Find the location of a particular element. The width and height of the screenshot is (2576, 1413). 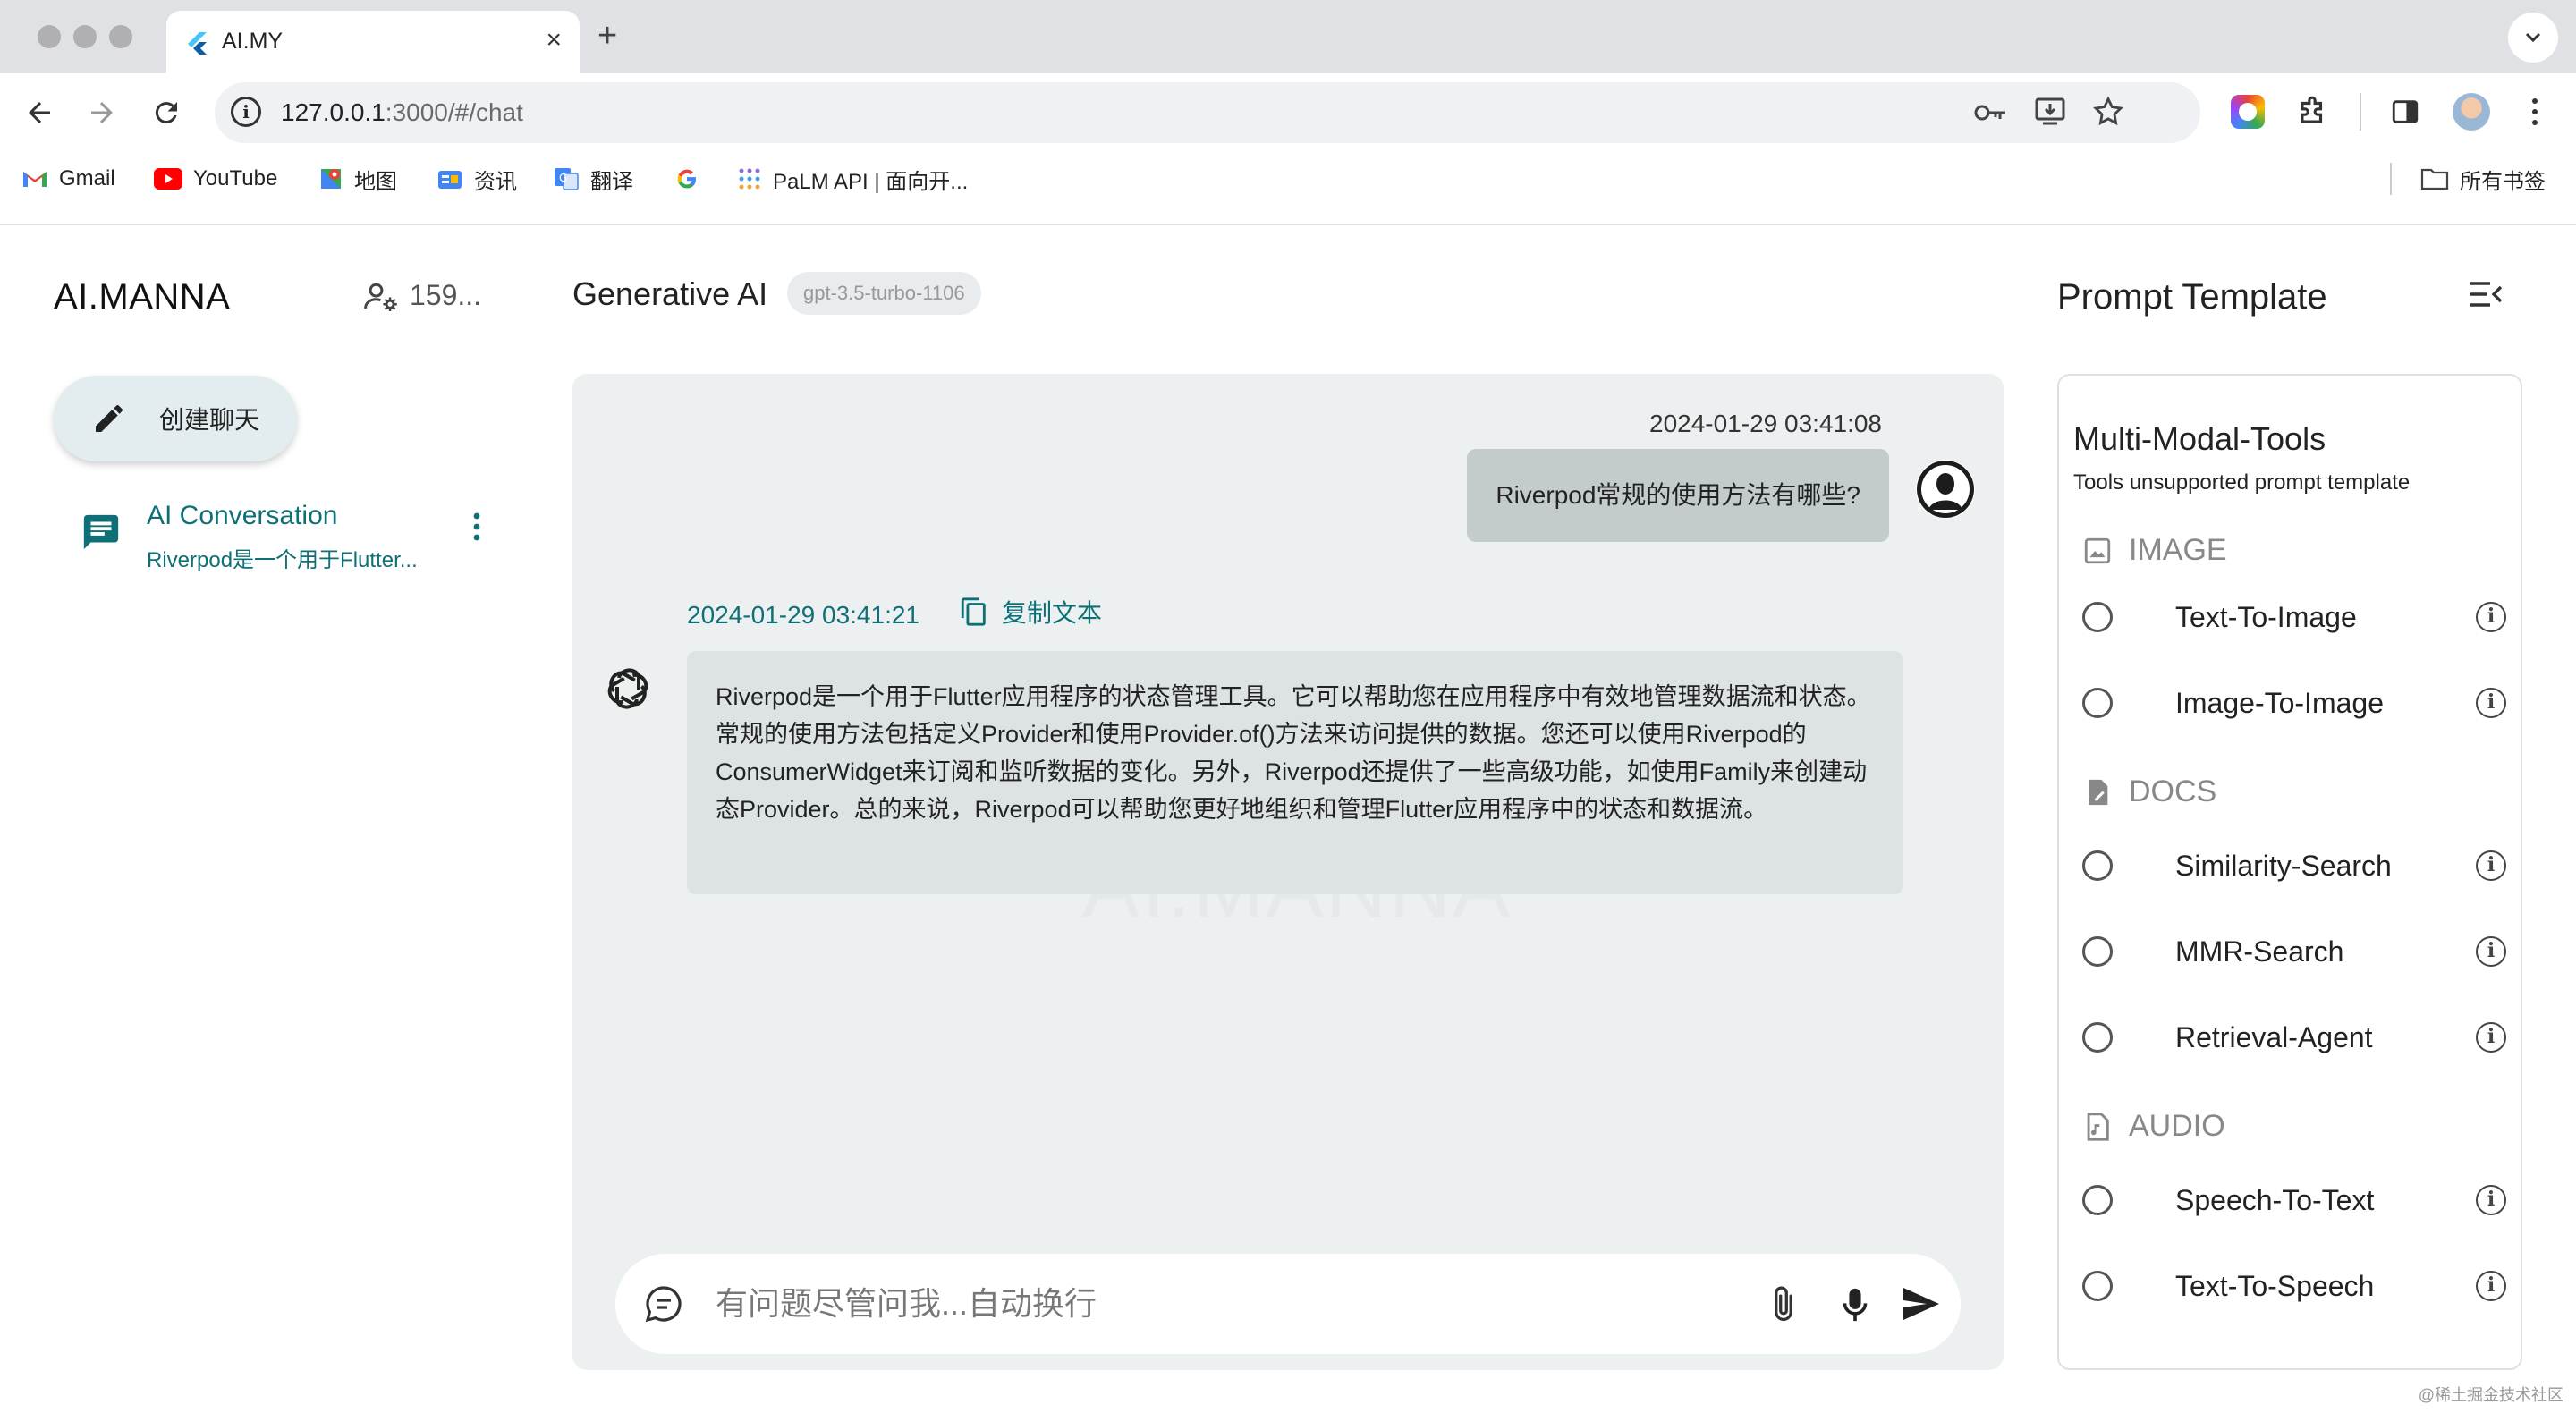

key-icon is located at coordinates (1991, 112).